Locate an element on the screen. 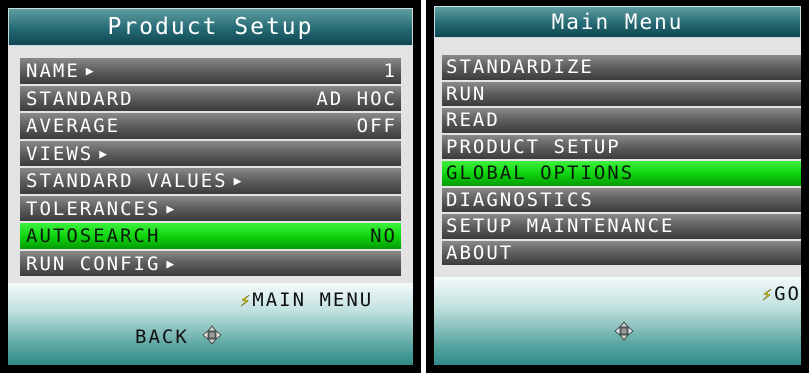 The height and width of the screenshot is (373, 809). softkey-label: GO is located at coordinates (787, 294).